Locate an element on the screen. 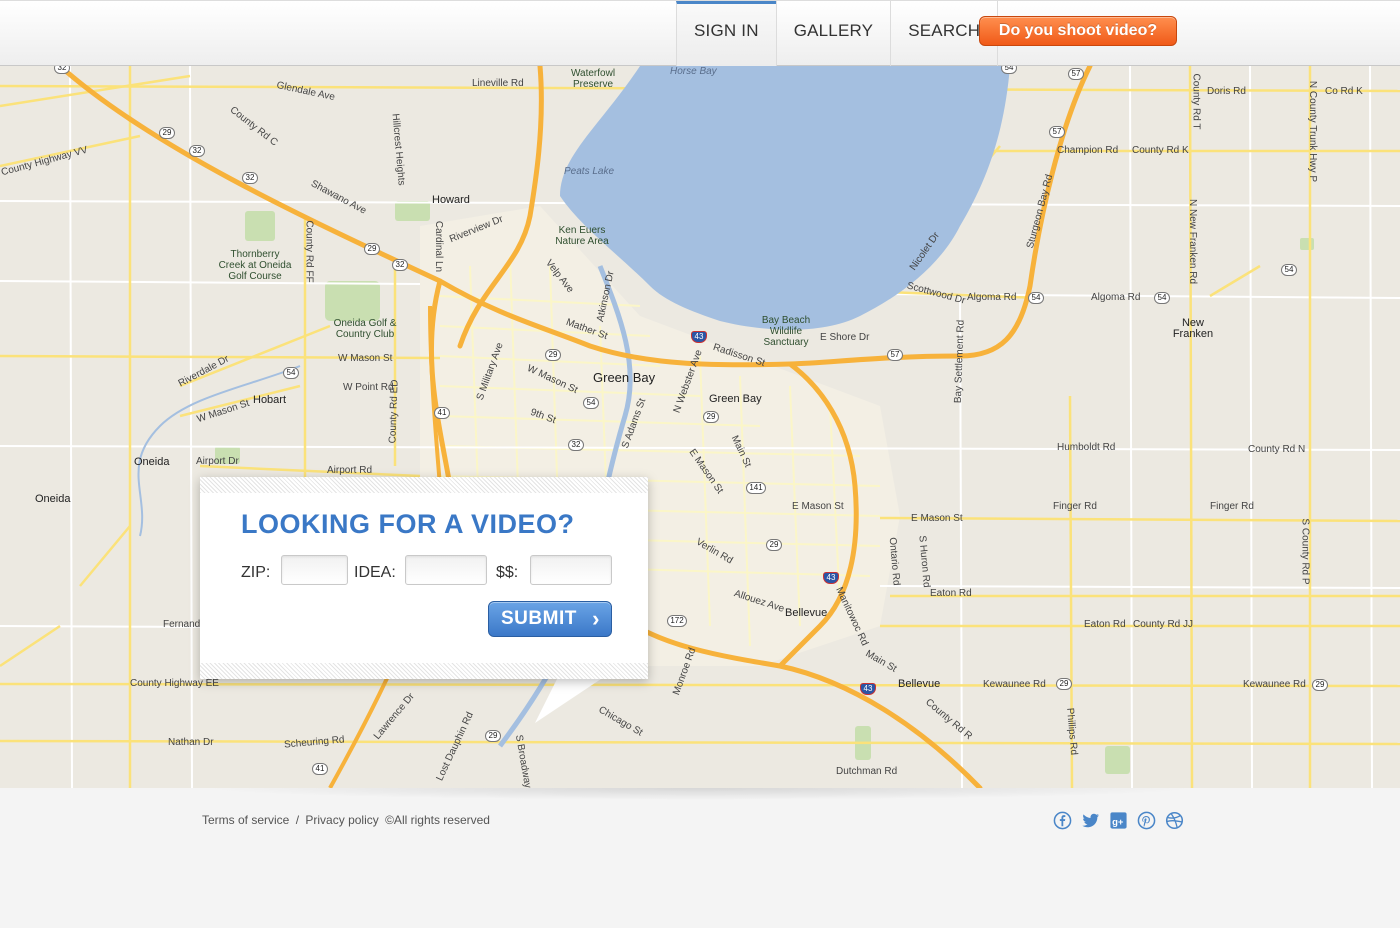  map-road-label: E Shore Dr is located at coordinates (845, 337).